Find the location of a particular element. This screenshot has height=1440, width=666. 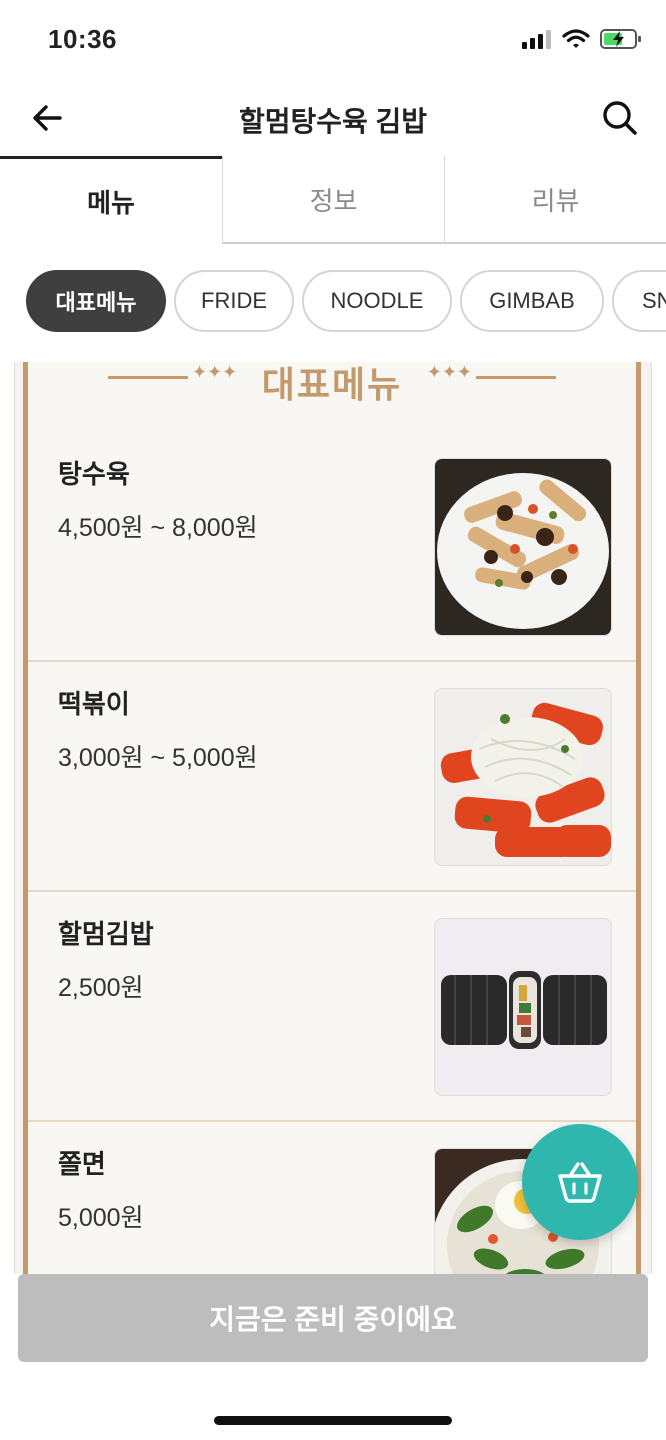

basket-icon is located at coordinates (580, 1182).